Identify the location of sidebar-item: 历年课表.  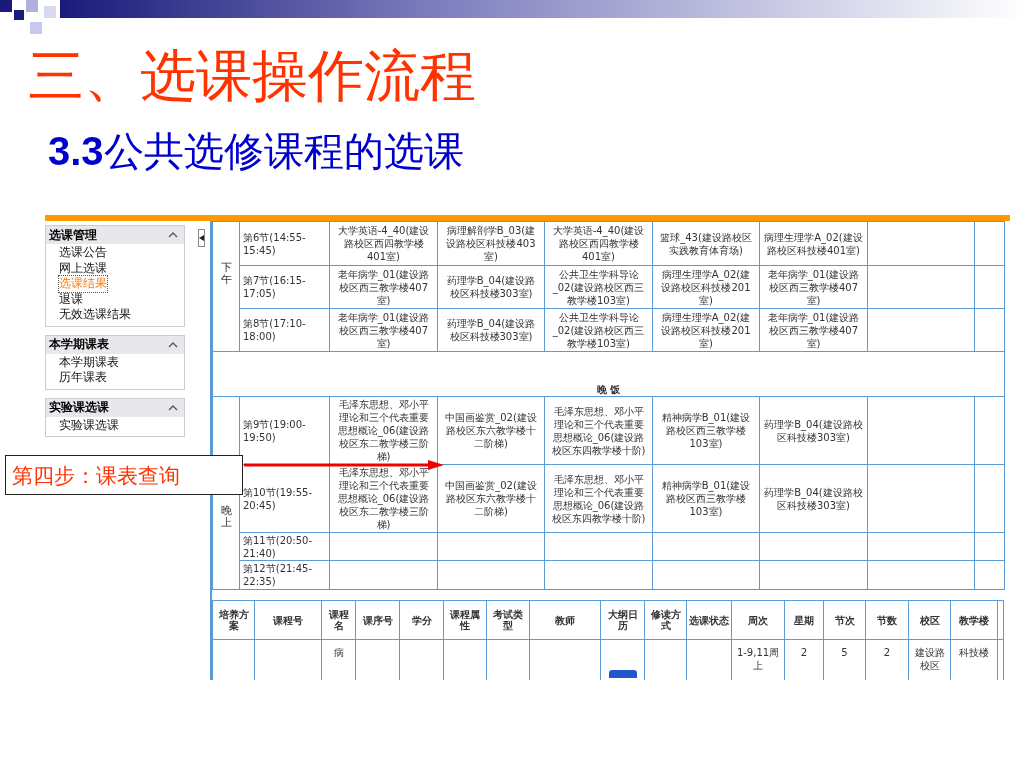
(83, 378).